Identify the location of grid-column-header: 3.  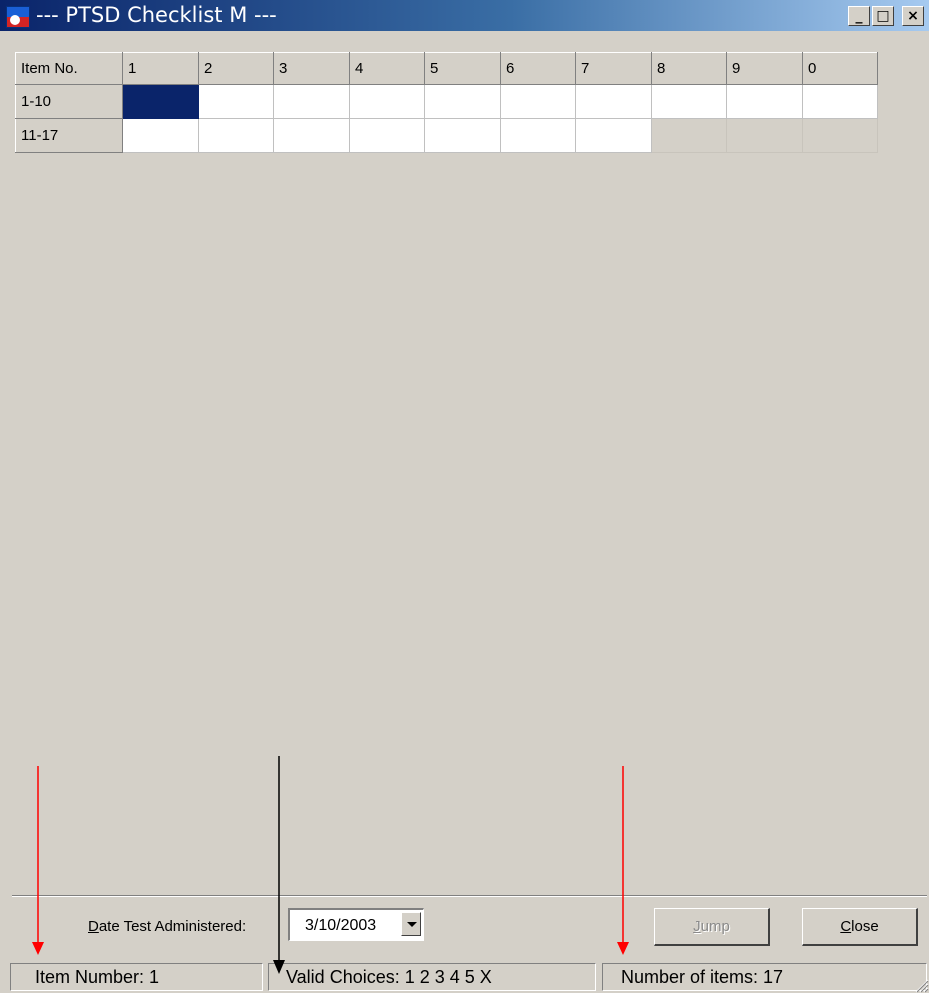
(311, 68).